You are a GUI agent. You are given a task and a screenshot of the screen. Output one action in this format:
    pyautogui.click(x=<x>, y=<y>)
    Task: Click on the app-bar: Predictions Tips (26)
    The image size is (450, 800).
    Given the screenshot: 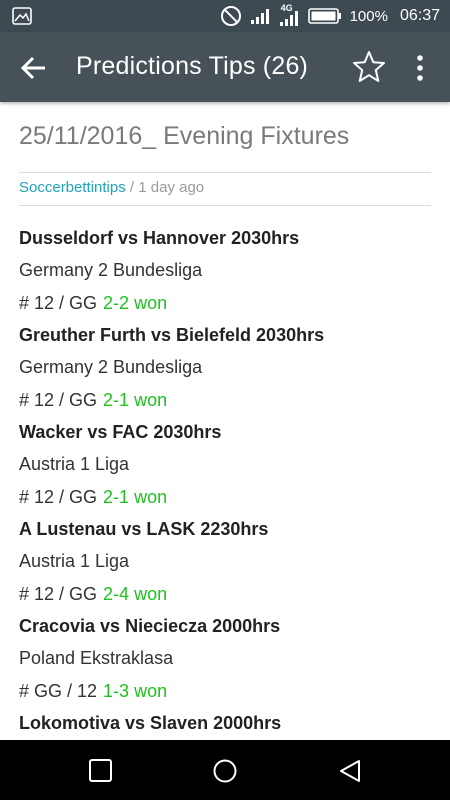 What is the action you would take?
    pyautogui.click(x=225, y=67)
    